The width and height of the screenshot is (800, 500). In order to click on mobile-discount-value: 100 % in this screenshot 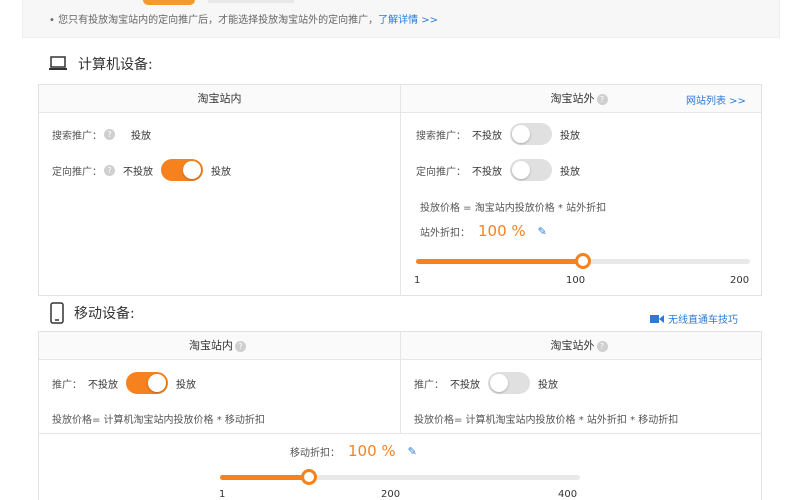, I will do `click(372, 451)`.